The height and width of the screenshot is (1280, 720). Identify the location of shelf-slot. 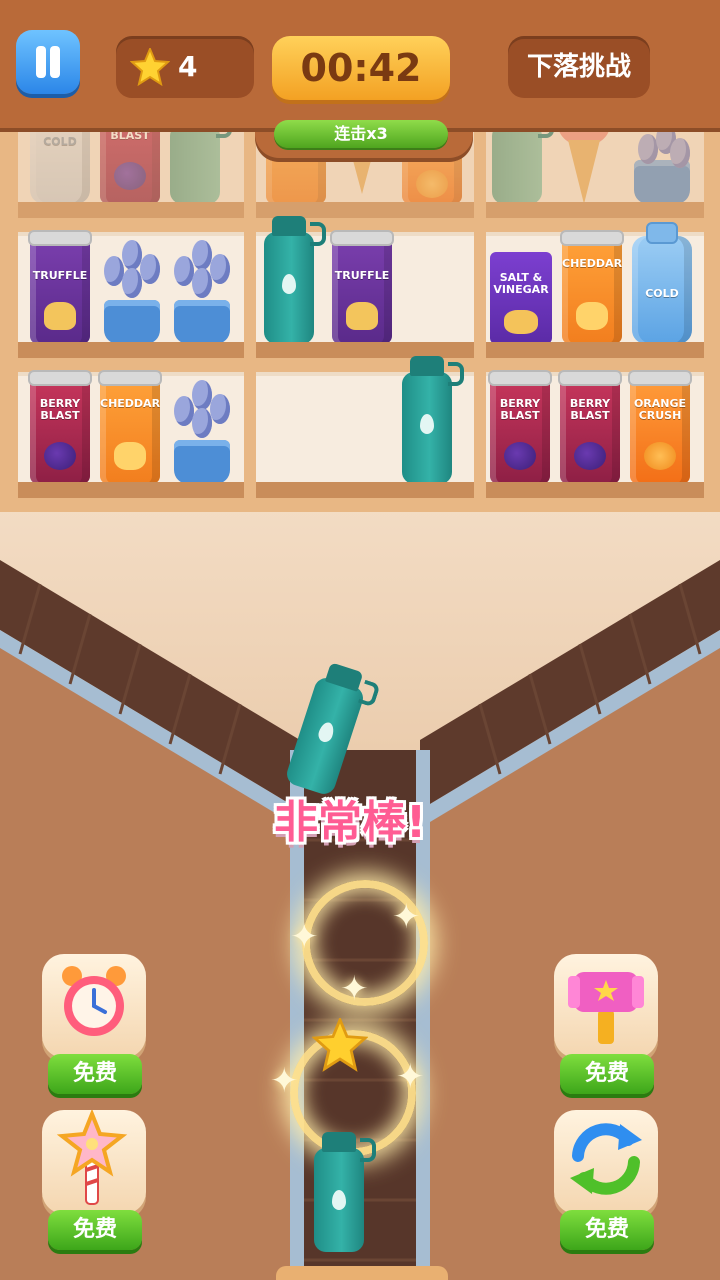
(365, 427).